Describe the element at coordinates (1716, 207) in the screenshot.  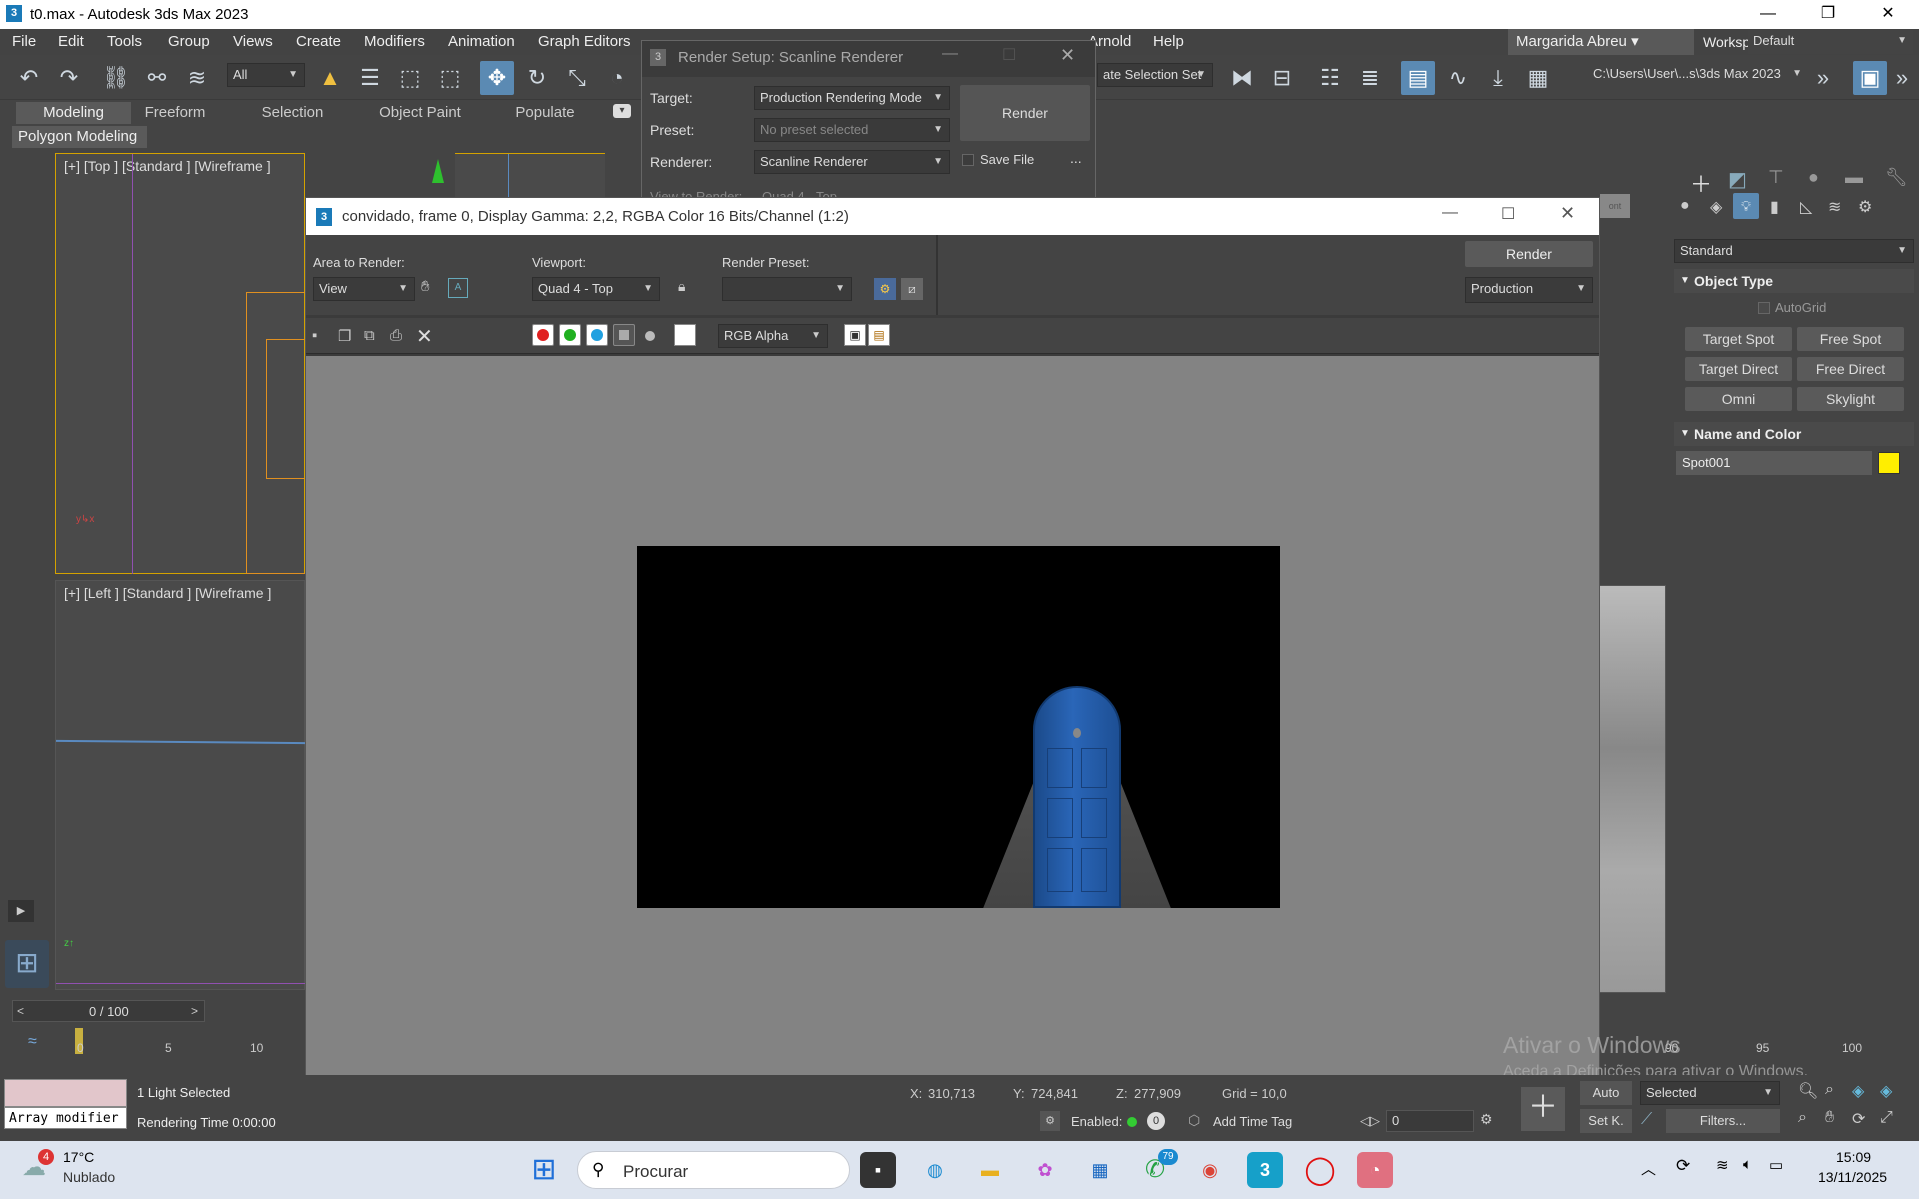
I see `shapes-icon: ◈` at that location.